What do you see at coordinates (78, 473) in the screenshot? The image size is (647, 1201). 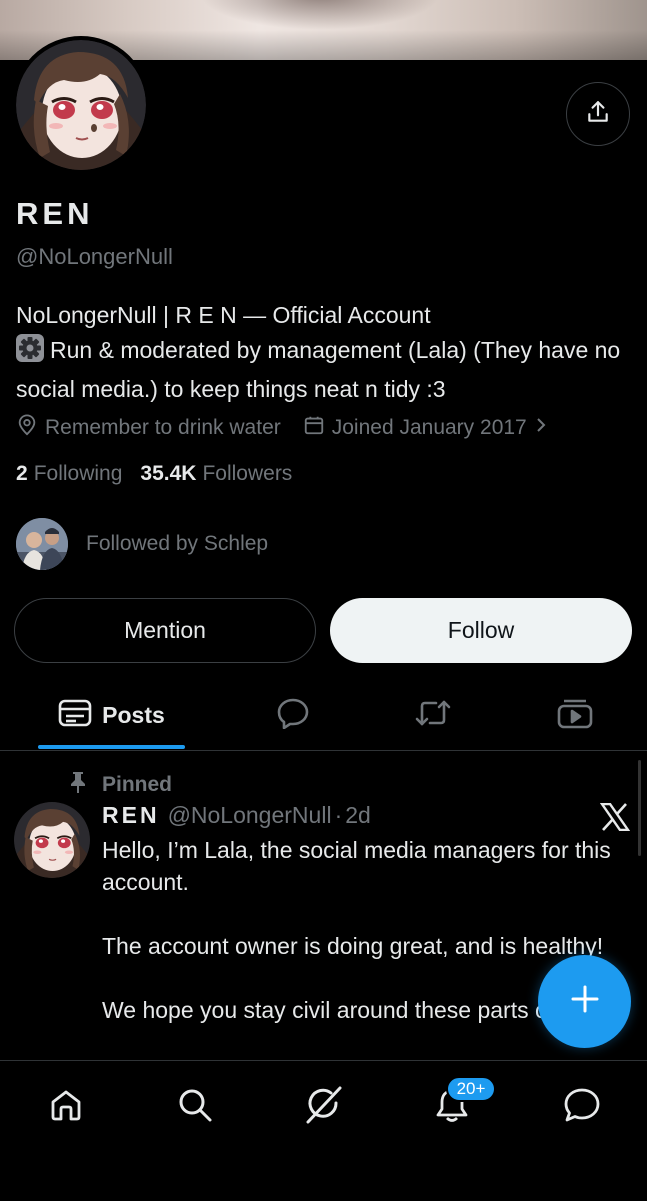 I see `following-label: Following` at bounding box center [78, 473].